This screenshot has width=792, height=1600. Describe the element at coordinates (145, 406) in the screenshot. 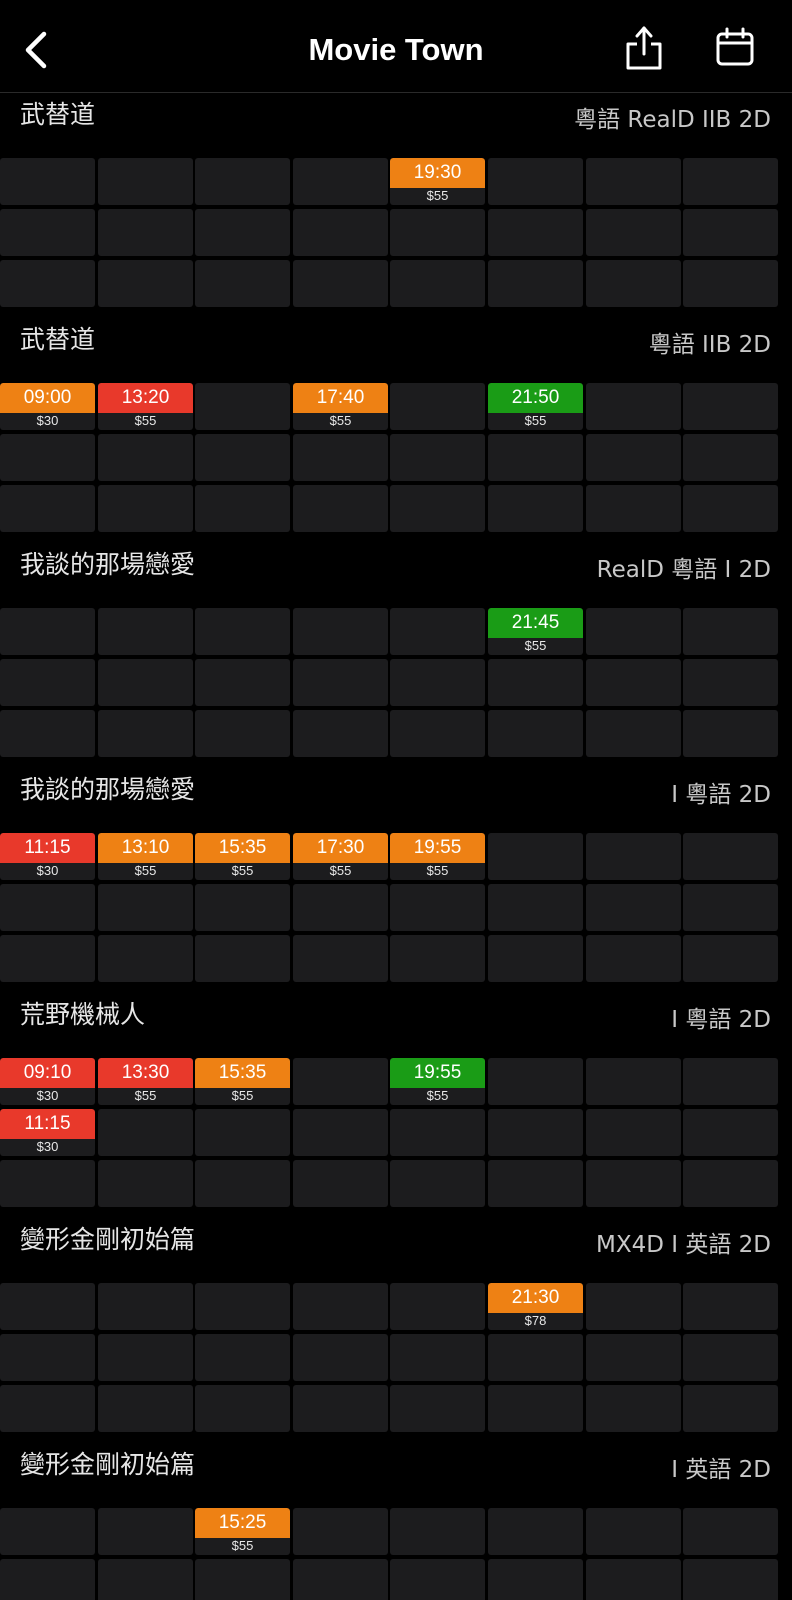

I see `showtime-slot: 13:20 $55` at that location.